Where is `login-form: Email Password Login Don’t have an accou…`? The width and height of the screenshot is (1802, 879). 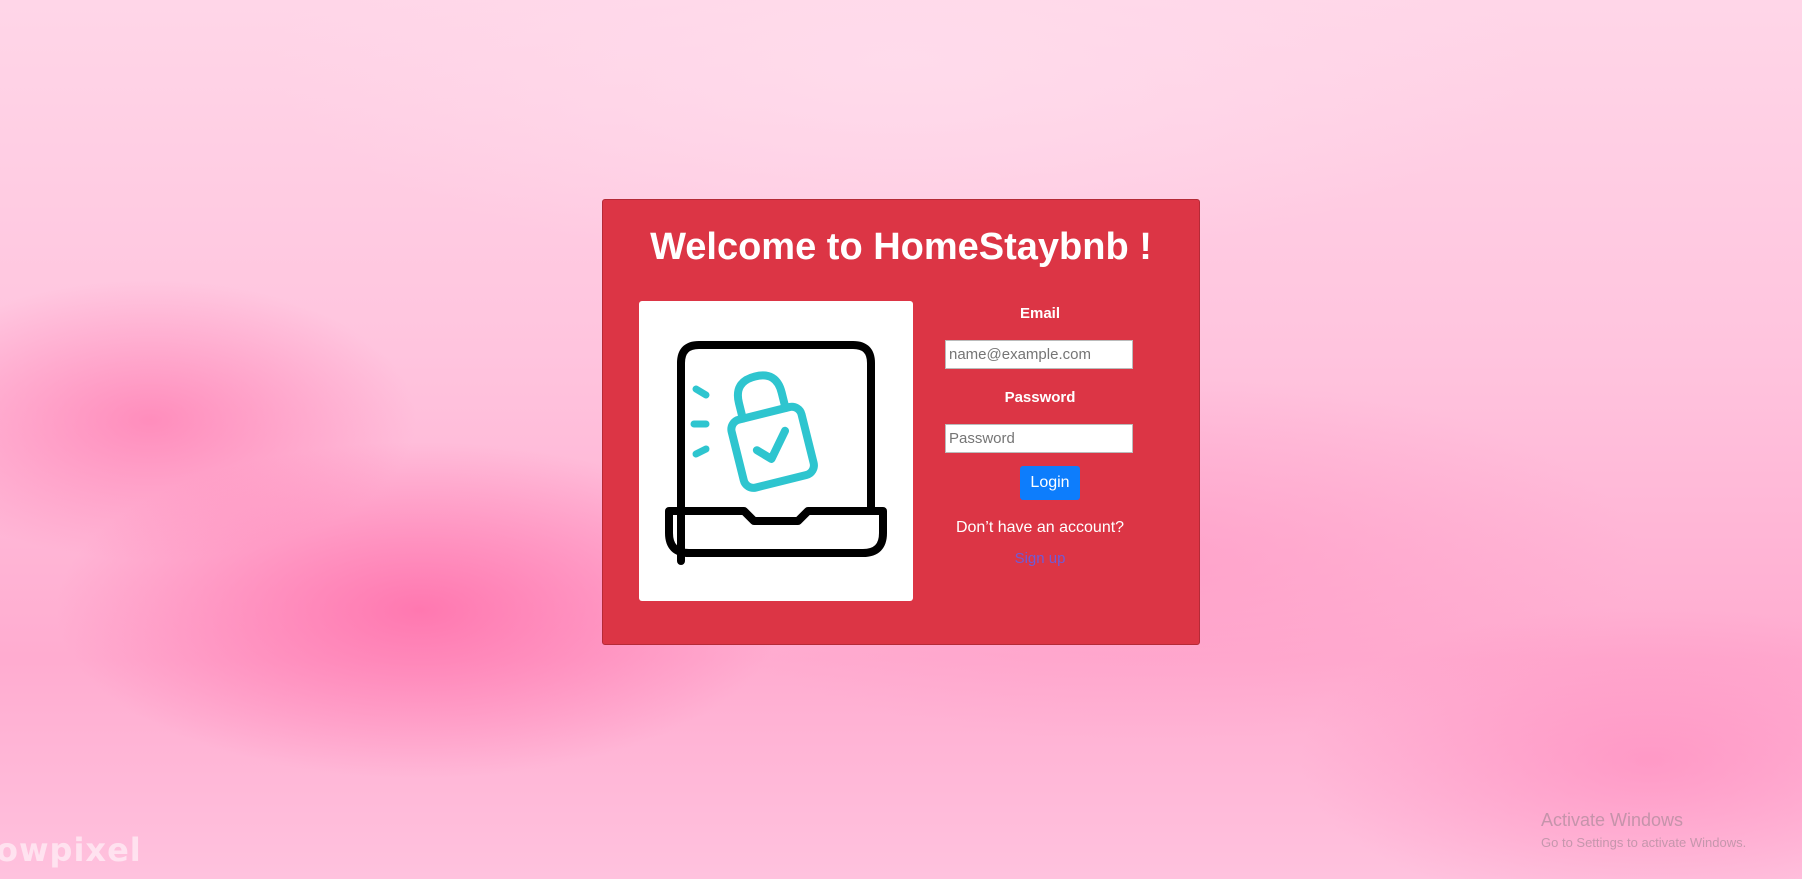
login-form: Email Password Login Don’t have an accou… is located at coordinates (1040, 434).